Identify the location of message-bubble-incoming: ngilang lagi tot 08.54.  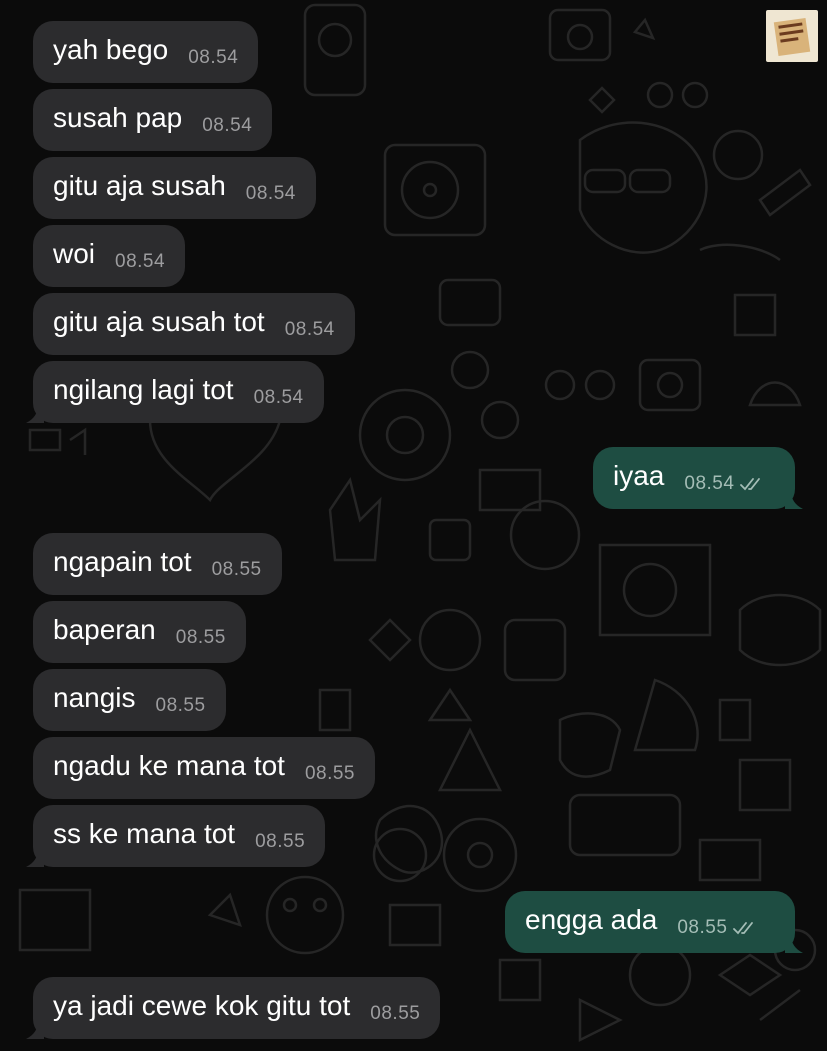
(175, 392).